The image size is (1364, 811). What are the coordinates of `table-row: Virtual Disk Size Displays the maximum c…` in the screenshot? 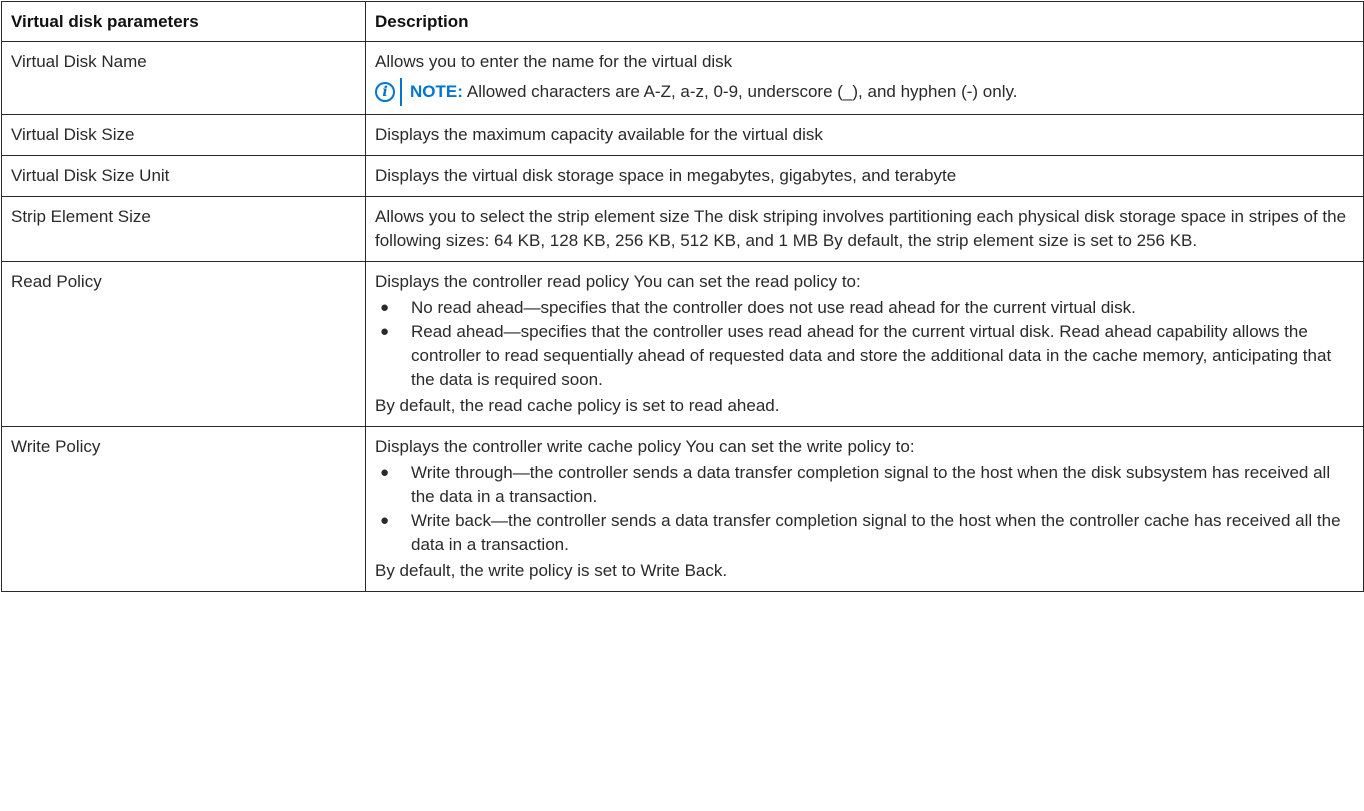 It's located at (682, 135).